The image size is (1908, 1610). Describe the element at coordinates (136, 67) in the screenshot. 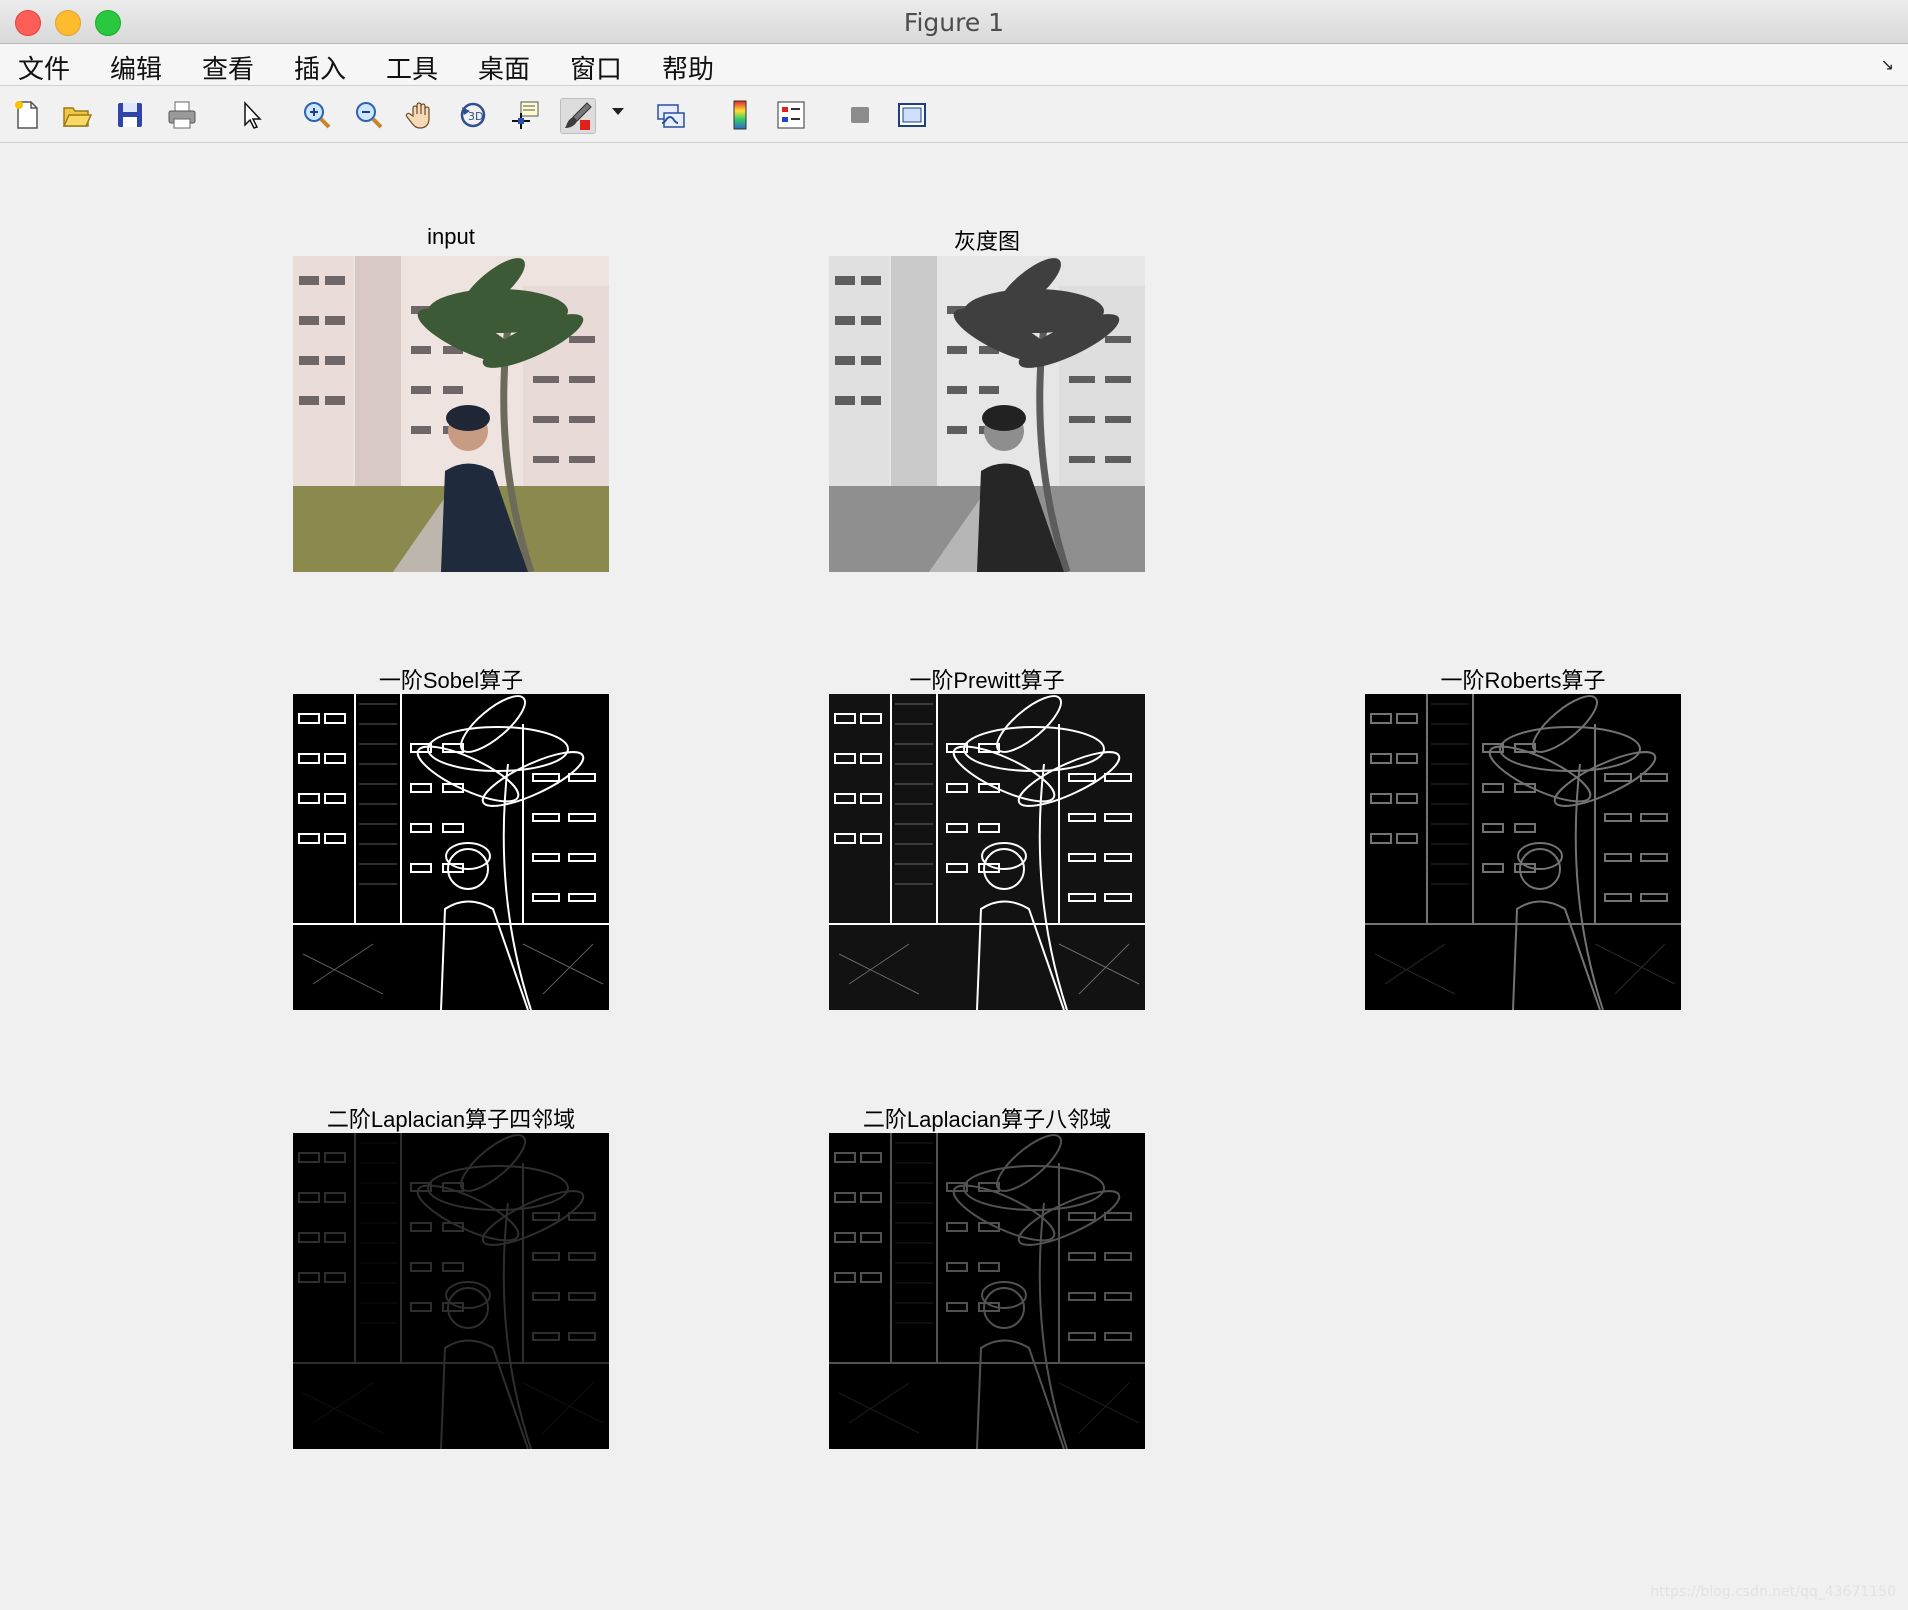

I see `menu-edit: 编辑` at that location.